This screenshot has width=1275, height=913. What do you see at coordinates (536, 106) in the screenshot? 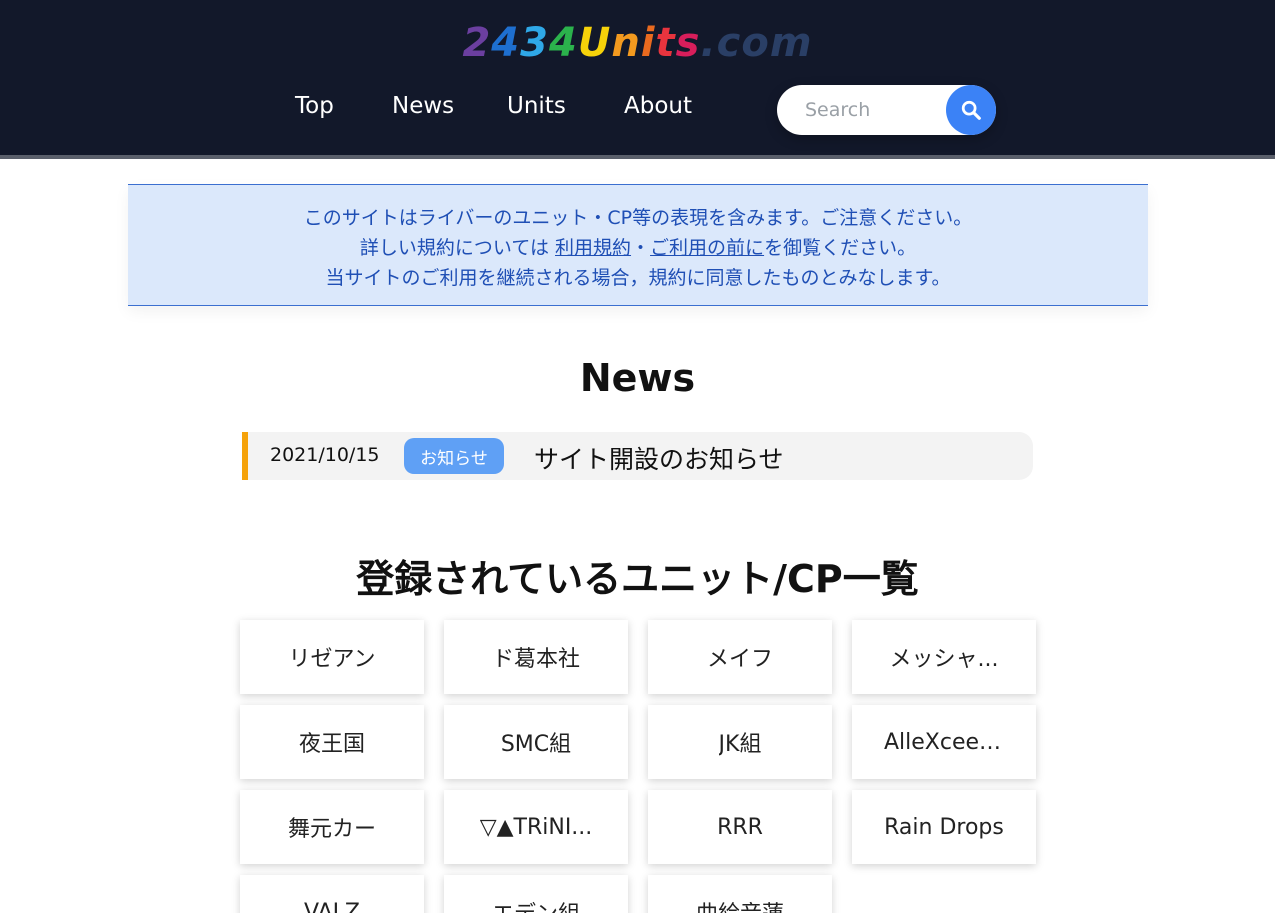
I see `nav-units: Units` at bounding box center [536, 106].